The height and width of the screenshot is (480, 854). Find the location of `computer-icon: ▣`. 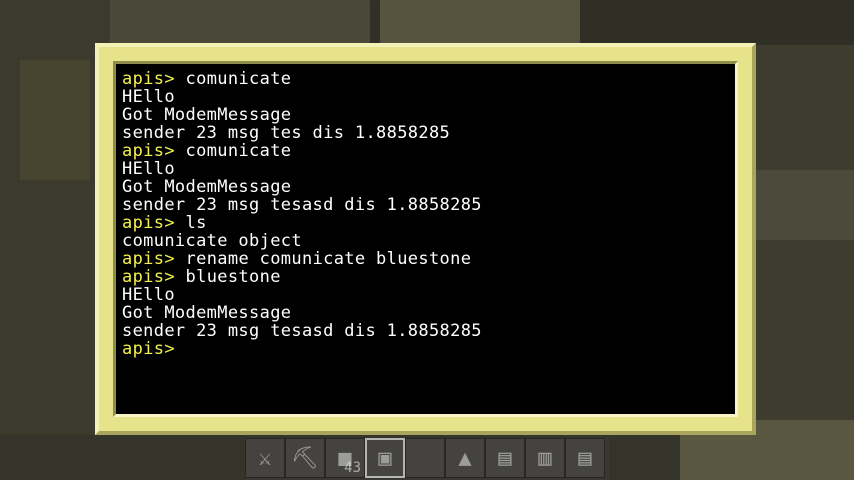

computer-icon: ▣ is located at coordinates (385, 458).